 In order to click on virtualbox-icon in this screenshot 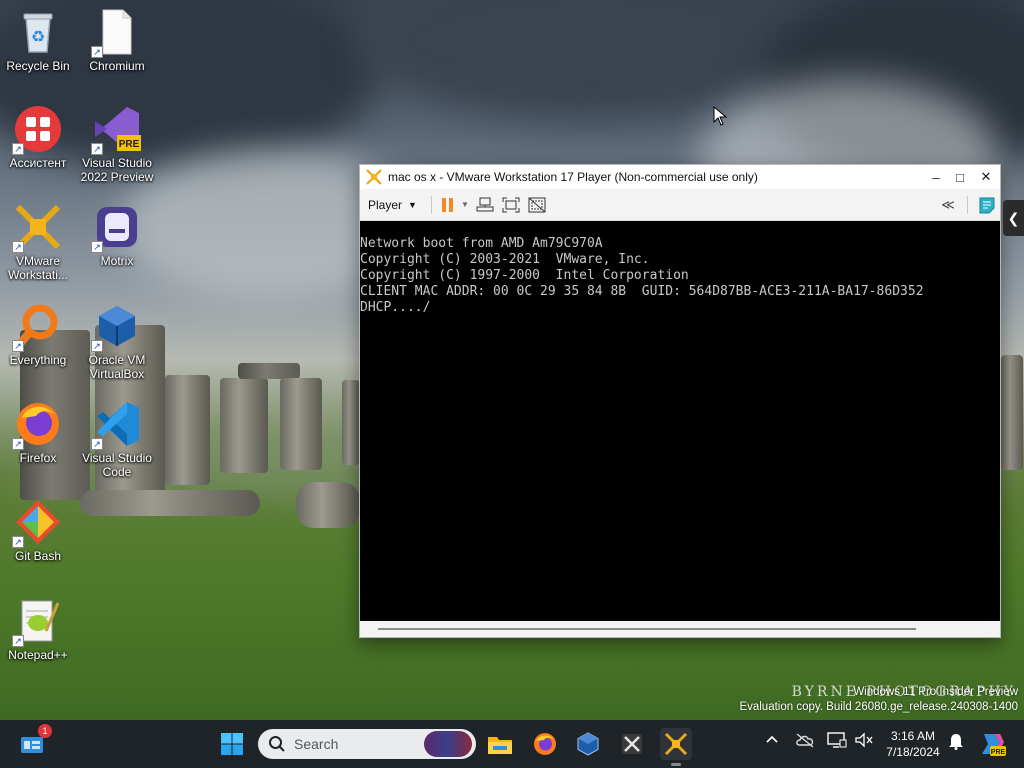, I will do `click(588, 744)`.